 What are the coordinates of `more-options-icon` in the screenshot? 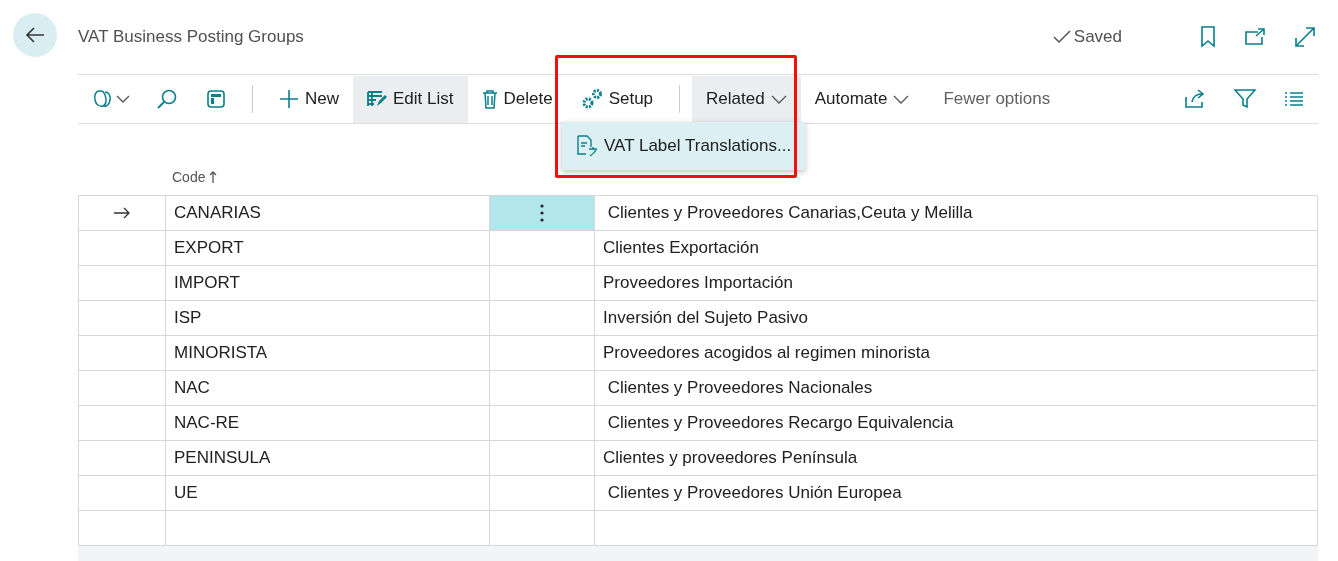 It's located at (542, 213).